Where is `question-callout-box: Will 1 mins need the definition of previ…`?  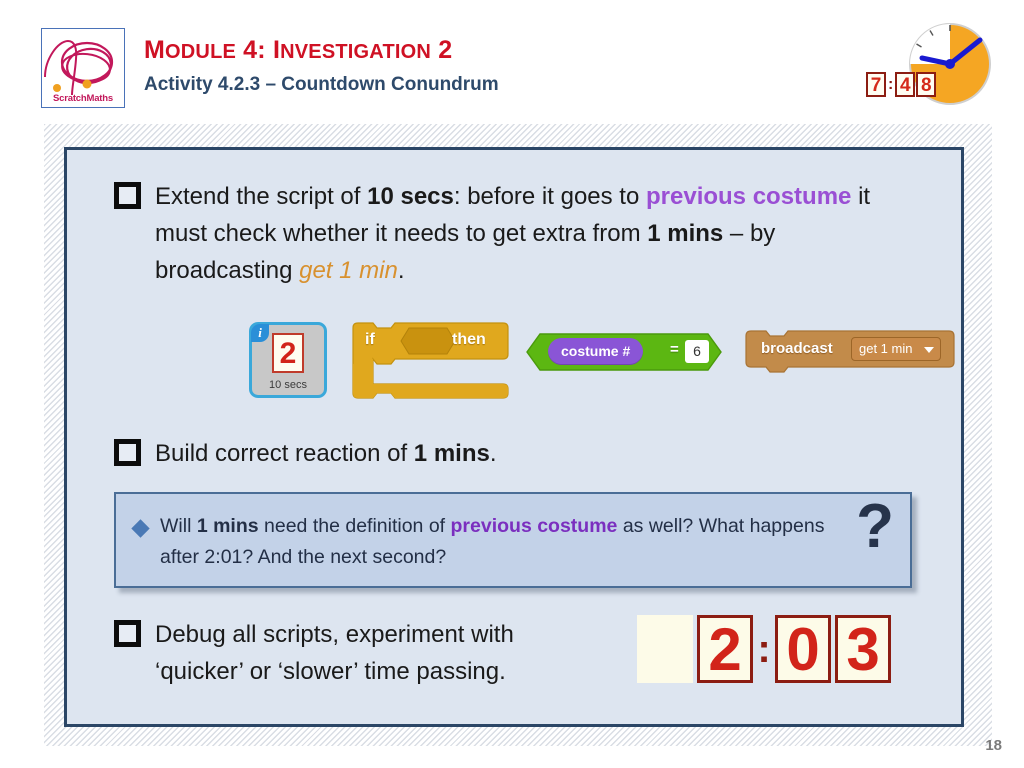
question-callout-box: Will 1 mins need the definition of previ… is located at coordinates (513, 540).